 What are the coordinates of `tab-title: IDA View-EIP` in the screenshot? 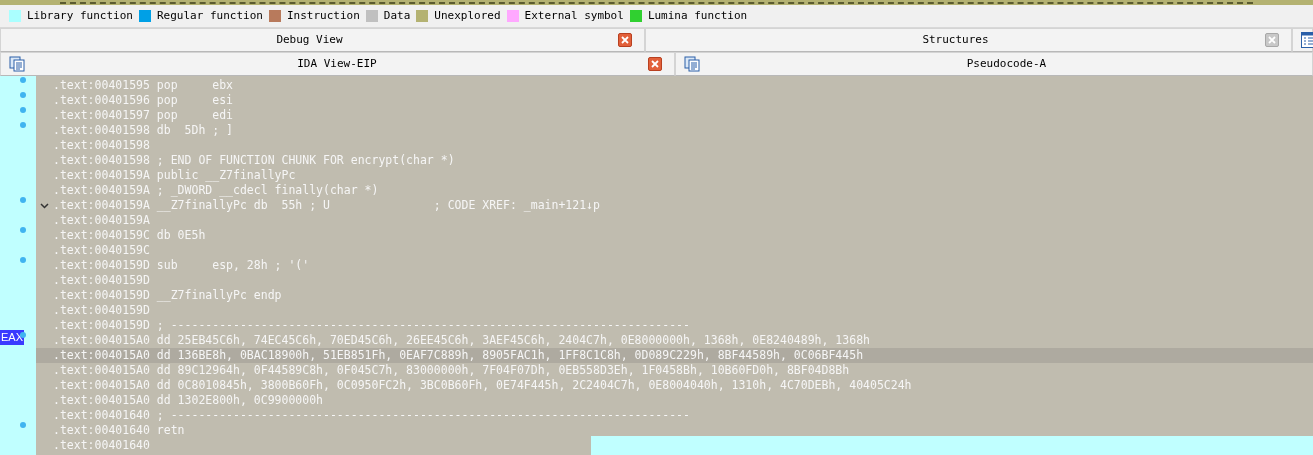 It's located at (337, 63).